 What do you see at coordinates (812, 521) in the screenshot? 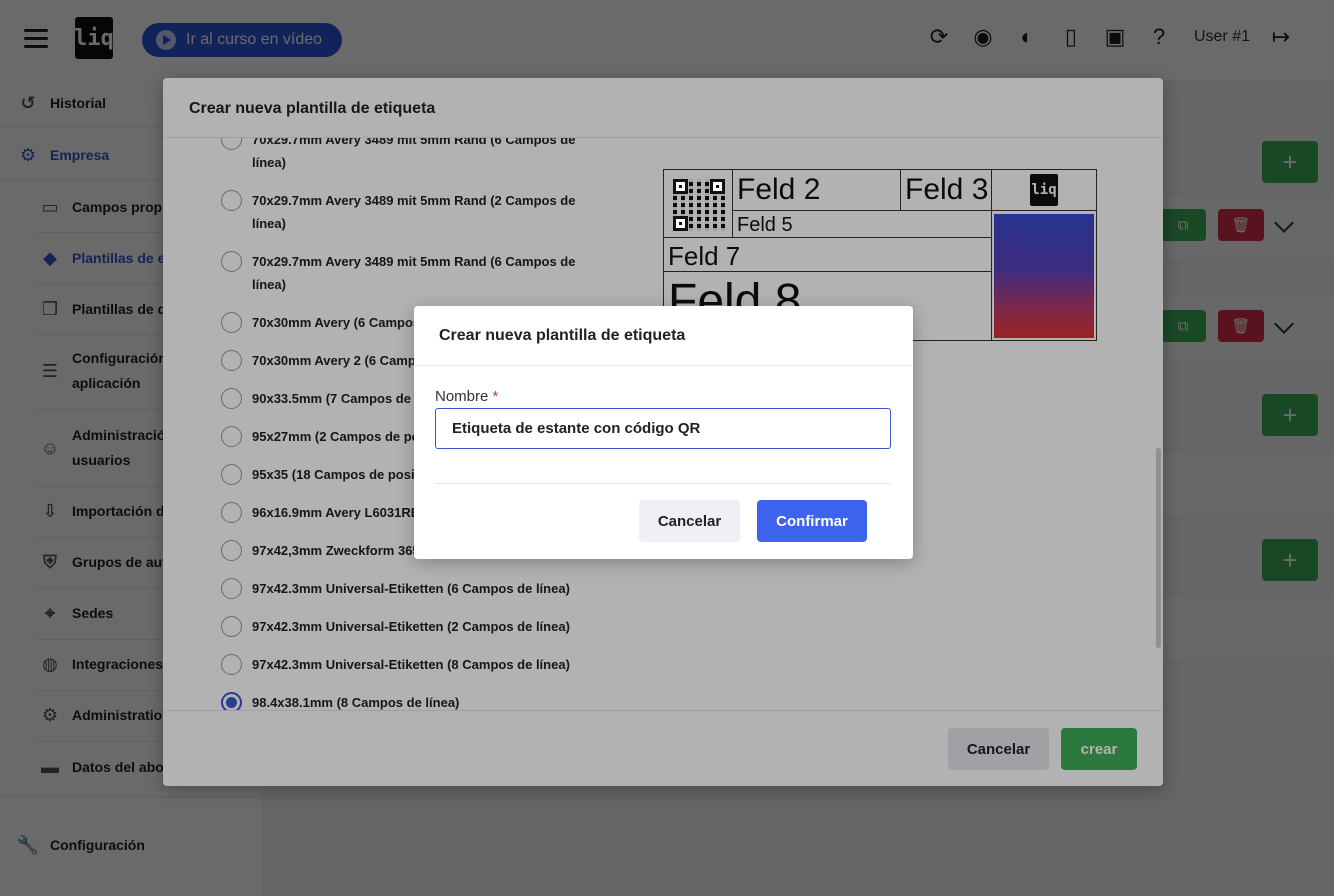
I see `confirm-button: Confirmar` at bounding box center [812, 521].